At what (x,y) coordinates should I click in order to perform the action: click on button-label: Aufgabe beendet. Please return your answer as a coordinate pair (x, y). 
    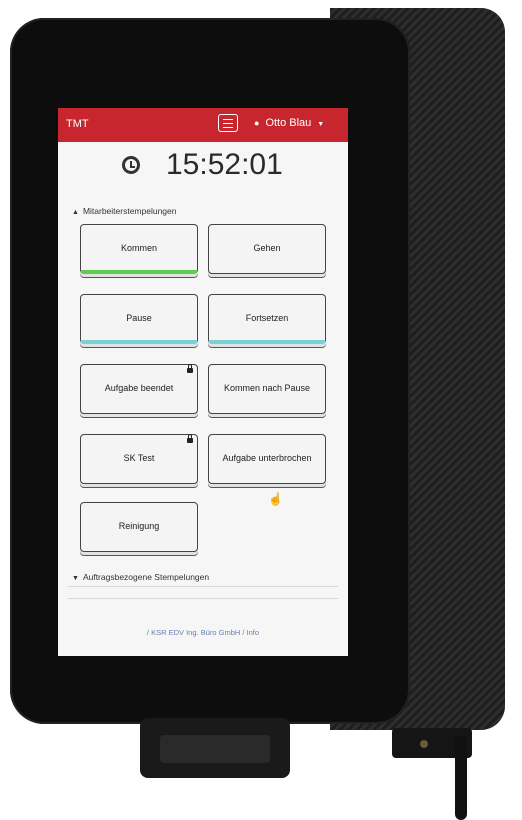
    Looking at the image, I should click on (139, 388).